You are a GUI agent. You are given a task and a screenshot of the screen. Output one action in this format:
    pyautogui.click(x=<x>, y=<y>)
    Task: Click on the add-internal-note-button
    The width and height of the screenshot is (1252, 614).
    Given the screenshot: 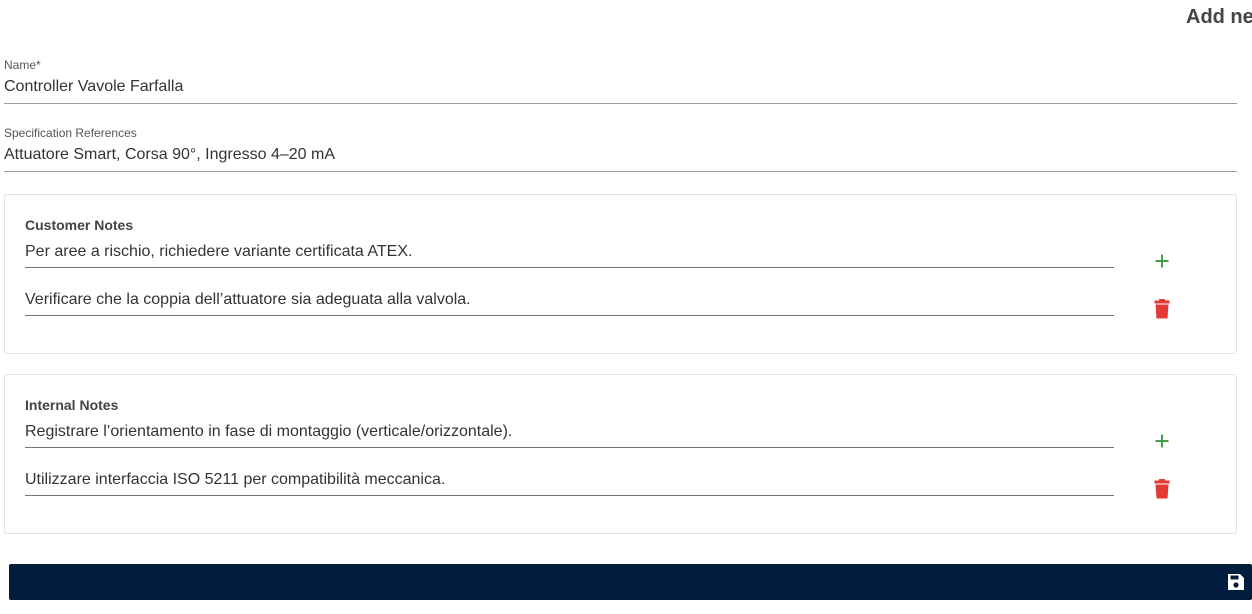 What is the action you would take?
    pyautogui.click(x=1162, y=441)
    